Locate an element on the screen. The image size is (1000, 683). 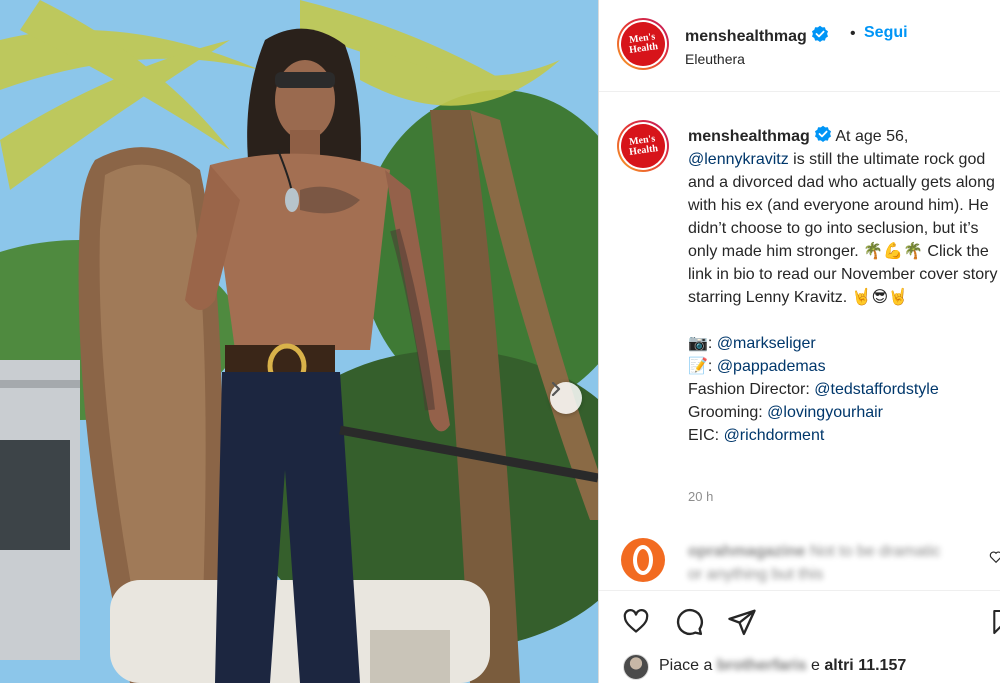
credit-line-writer: 📝: @pappademas is located at coordinates (844, 366).